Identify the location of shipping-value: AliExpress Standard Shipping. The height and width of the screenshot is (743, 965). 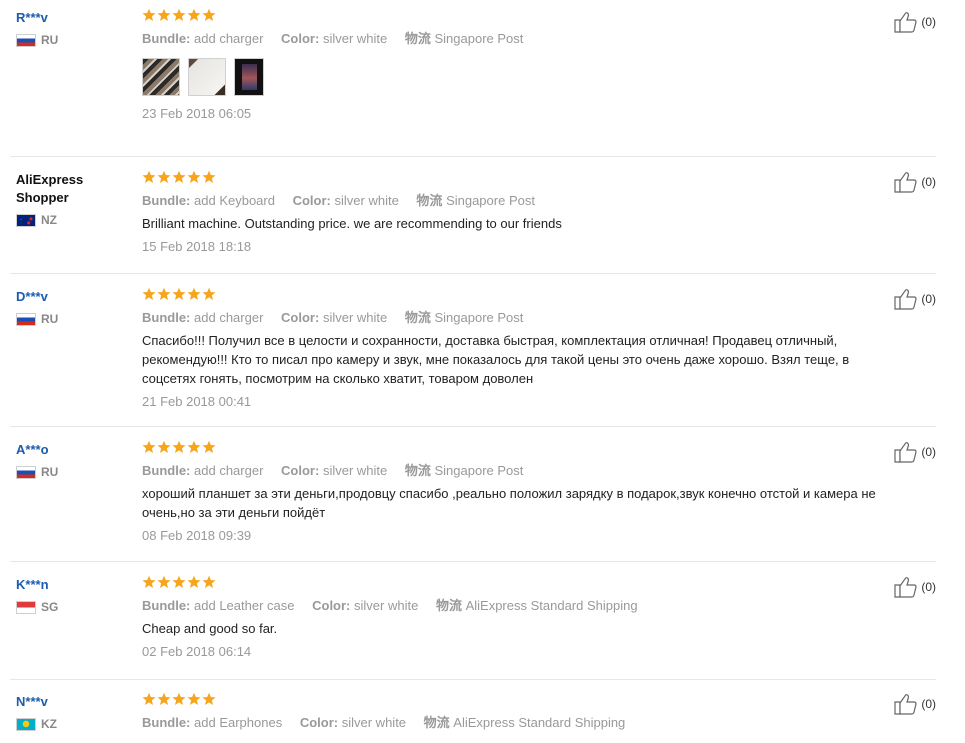
(551, 605).